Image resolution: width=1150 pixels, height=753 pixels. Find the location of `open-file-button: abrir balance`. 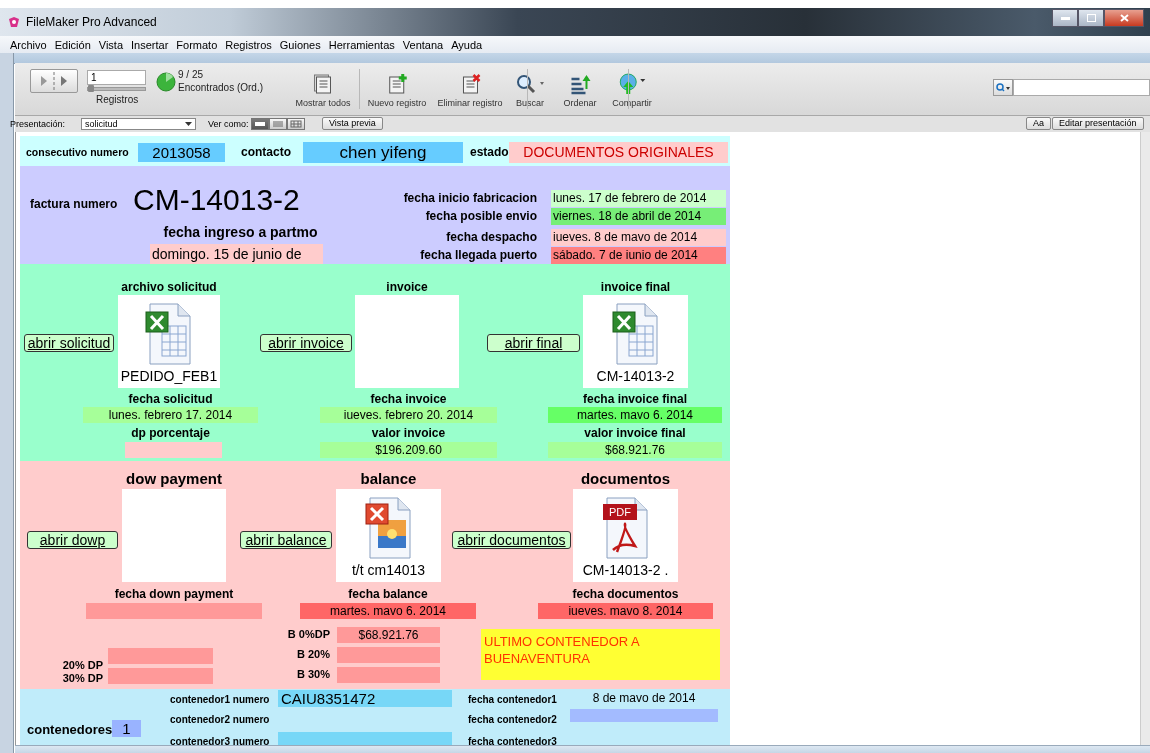

open-file-button: abrir balance is located at coordinates (286, 540).